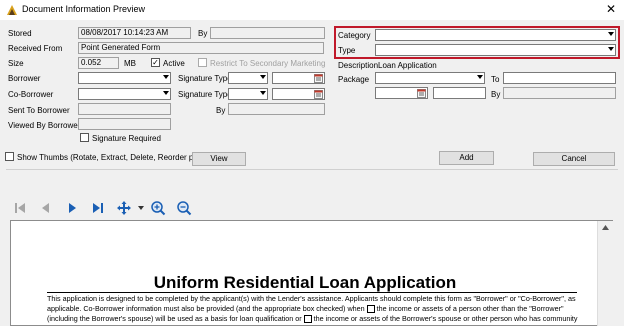  I want to click on scroll-up-icon, so click(605, 227).